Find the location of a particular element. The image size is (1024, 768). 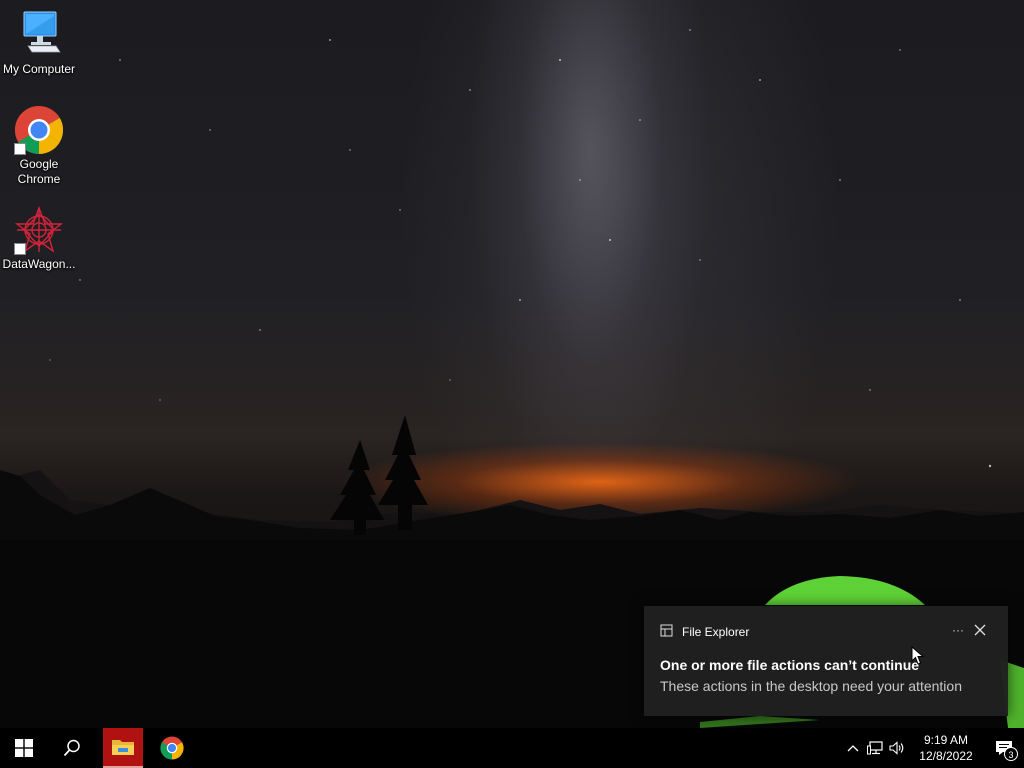

toast-app-name: File Explorer is located at coordinates (716, 632).